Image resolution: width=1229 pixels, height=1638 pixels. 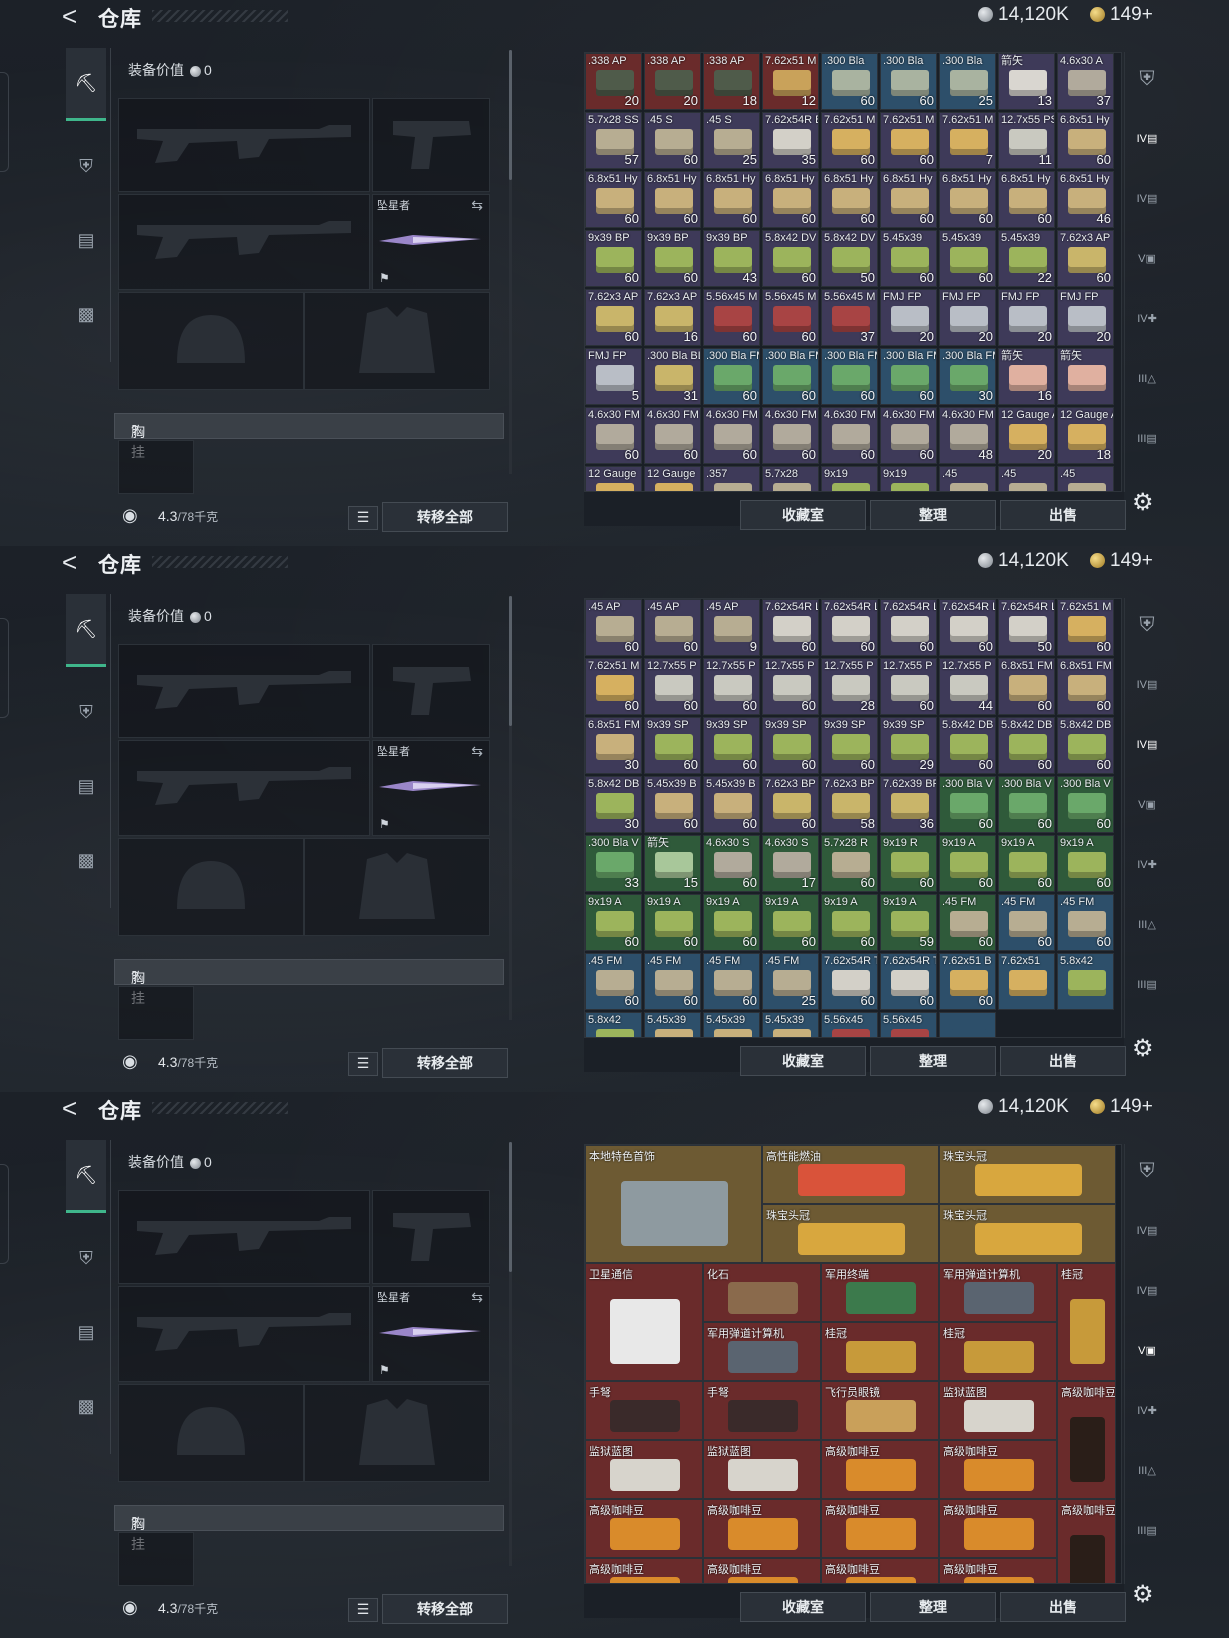 What do you see at coordinates (1085, 258) in the screenshot?
I see `stash-item: 7.62x3 AP 60` at bounding box center [1085, 258].